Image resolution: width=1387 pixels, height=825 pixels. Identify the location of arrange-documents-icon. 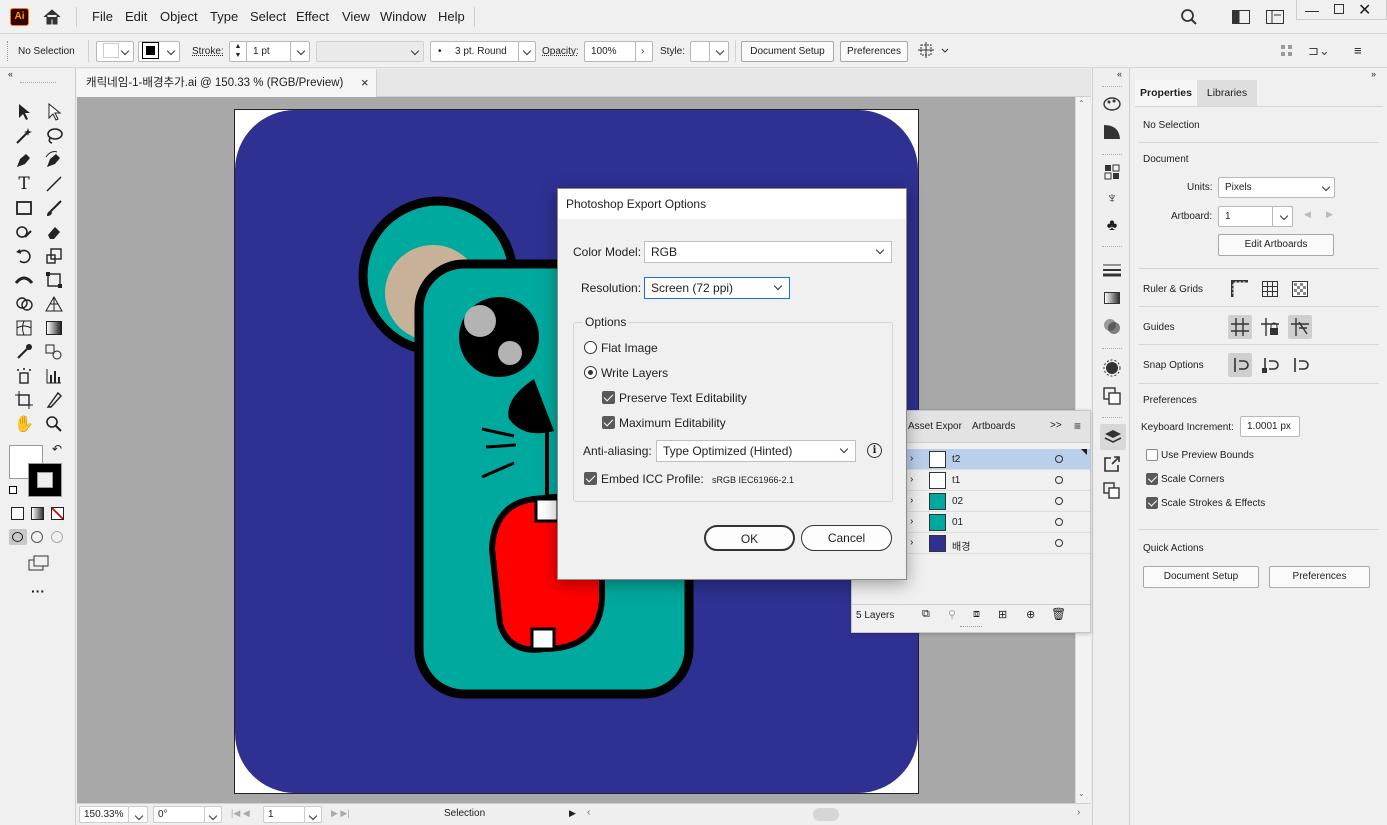
(1275, 18).